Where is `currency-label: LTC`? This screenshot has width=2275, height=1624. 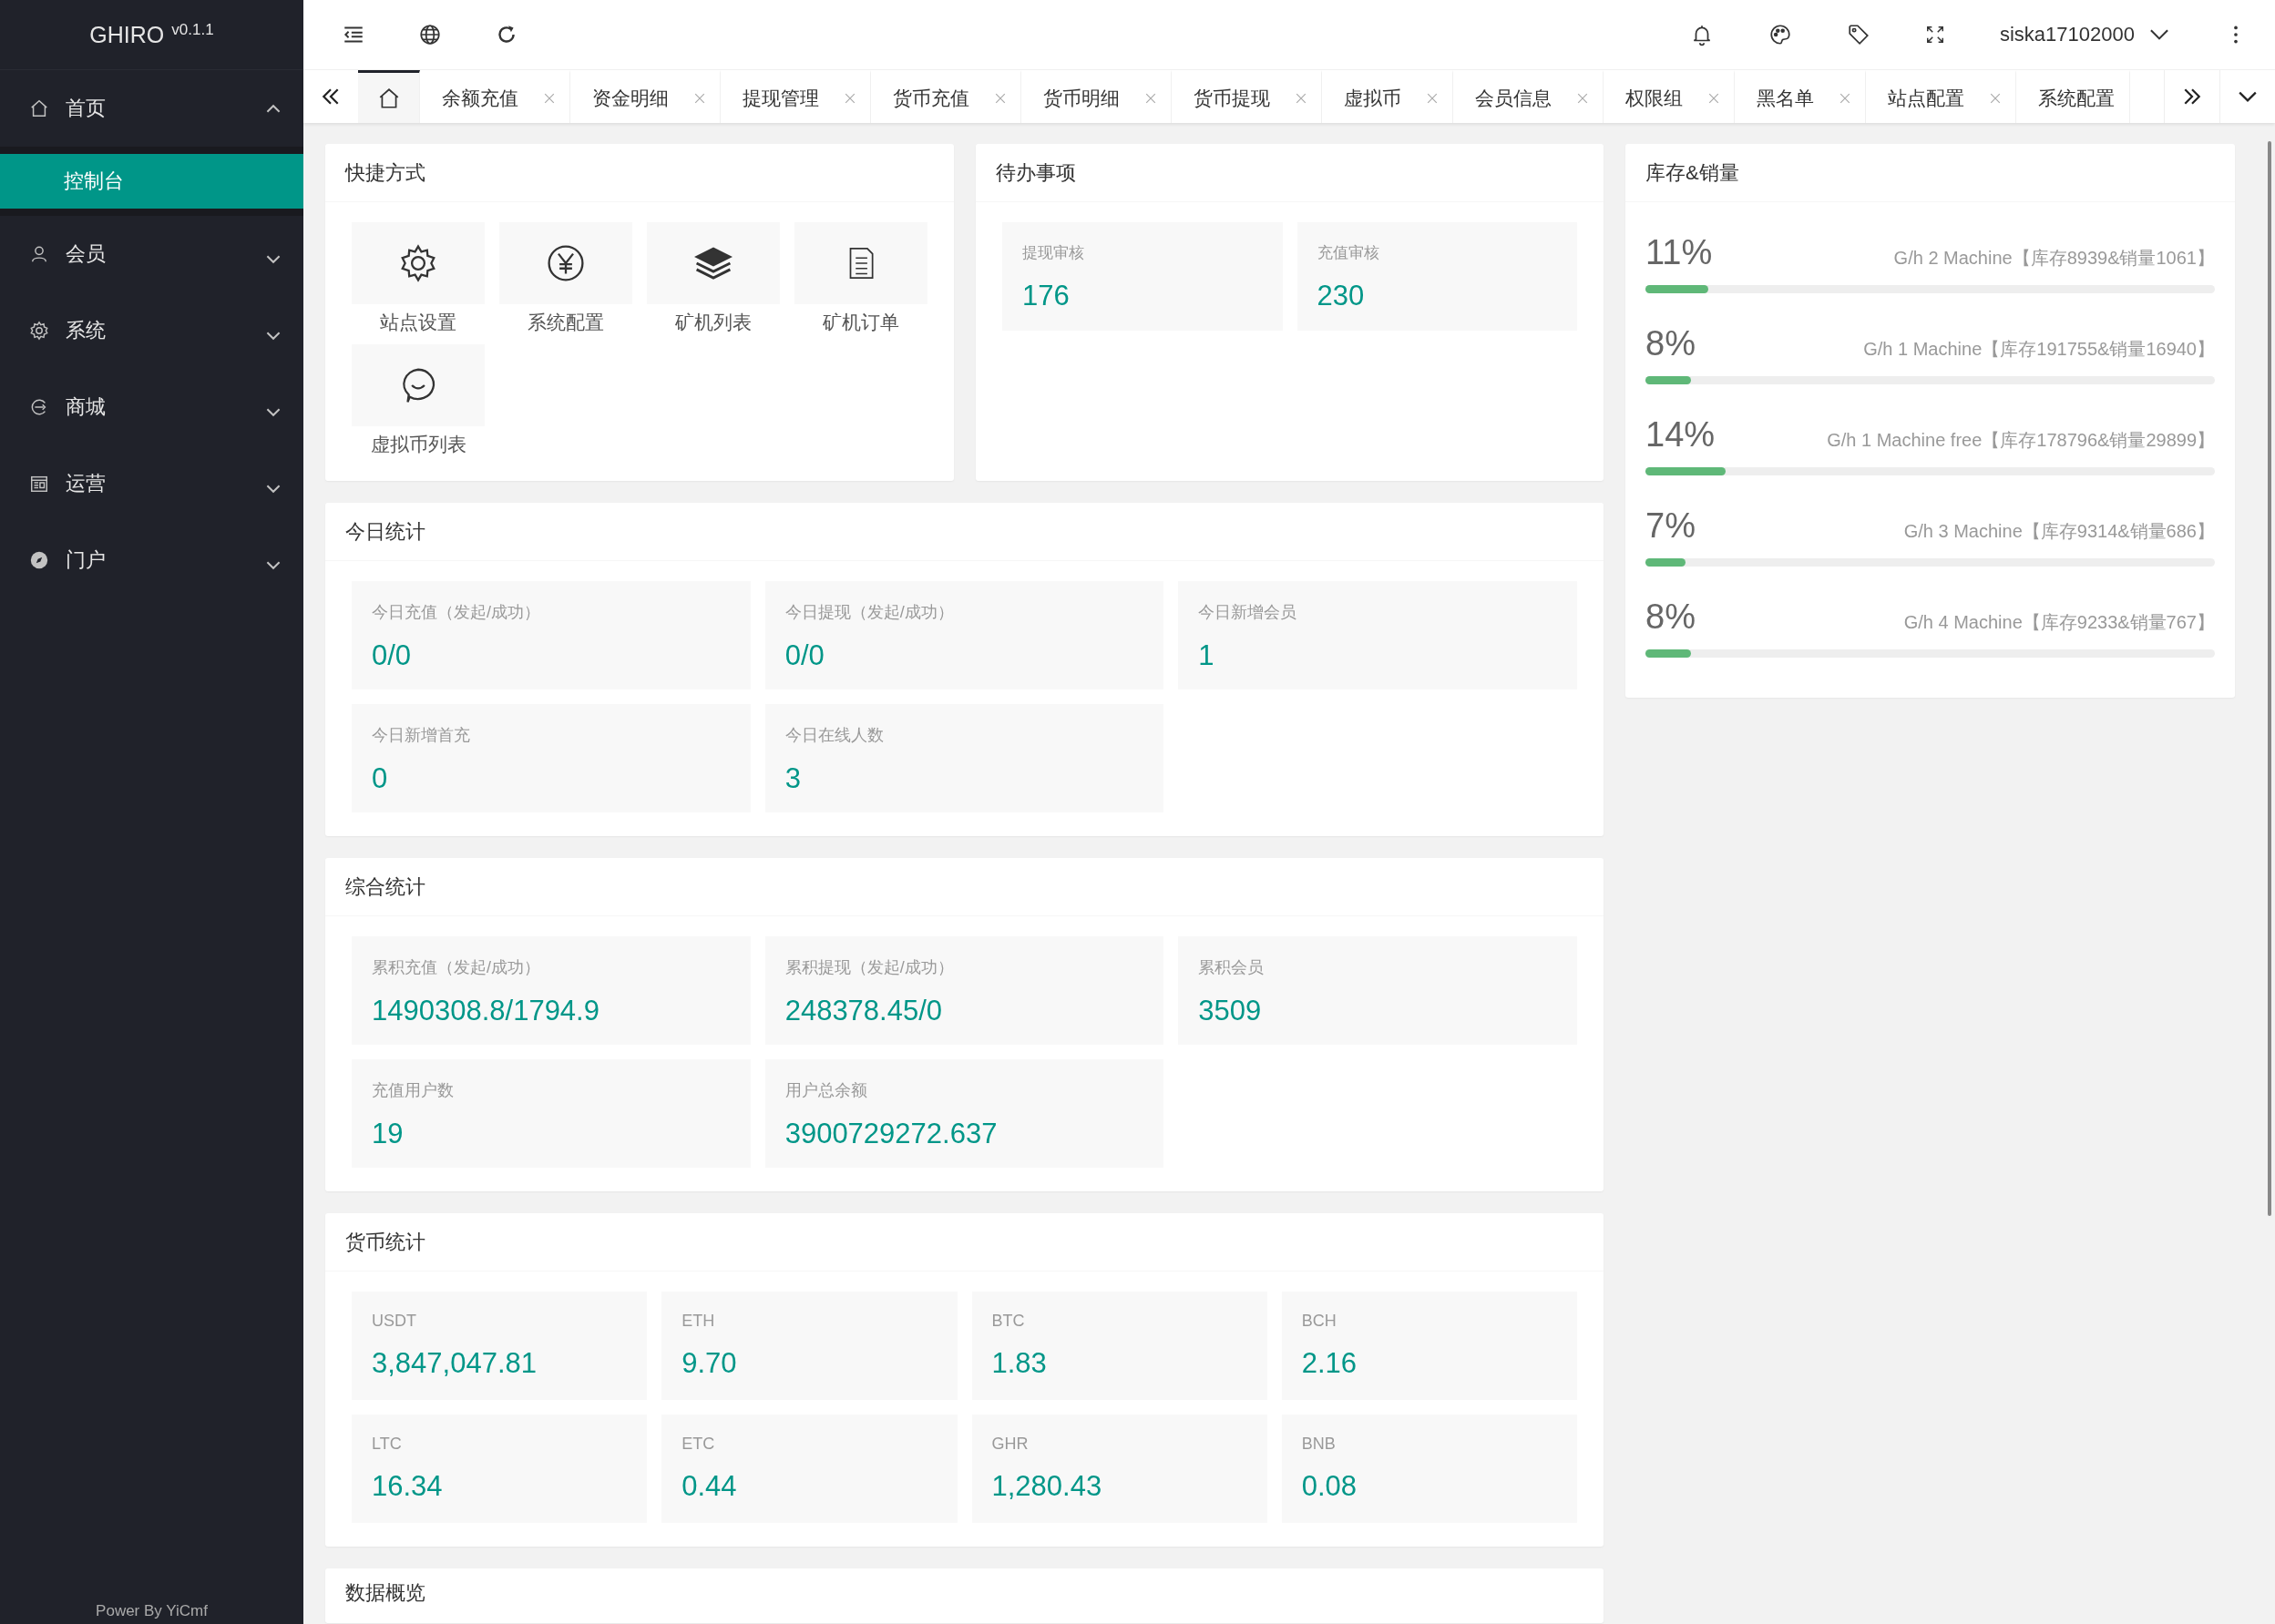 currency-label: LTC is located at coordinates (387, 1444).